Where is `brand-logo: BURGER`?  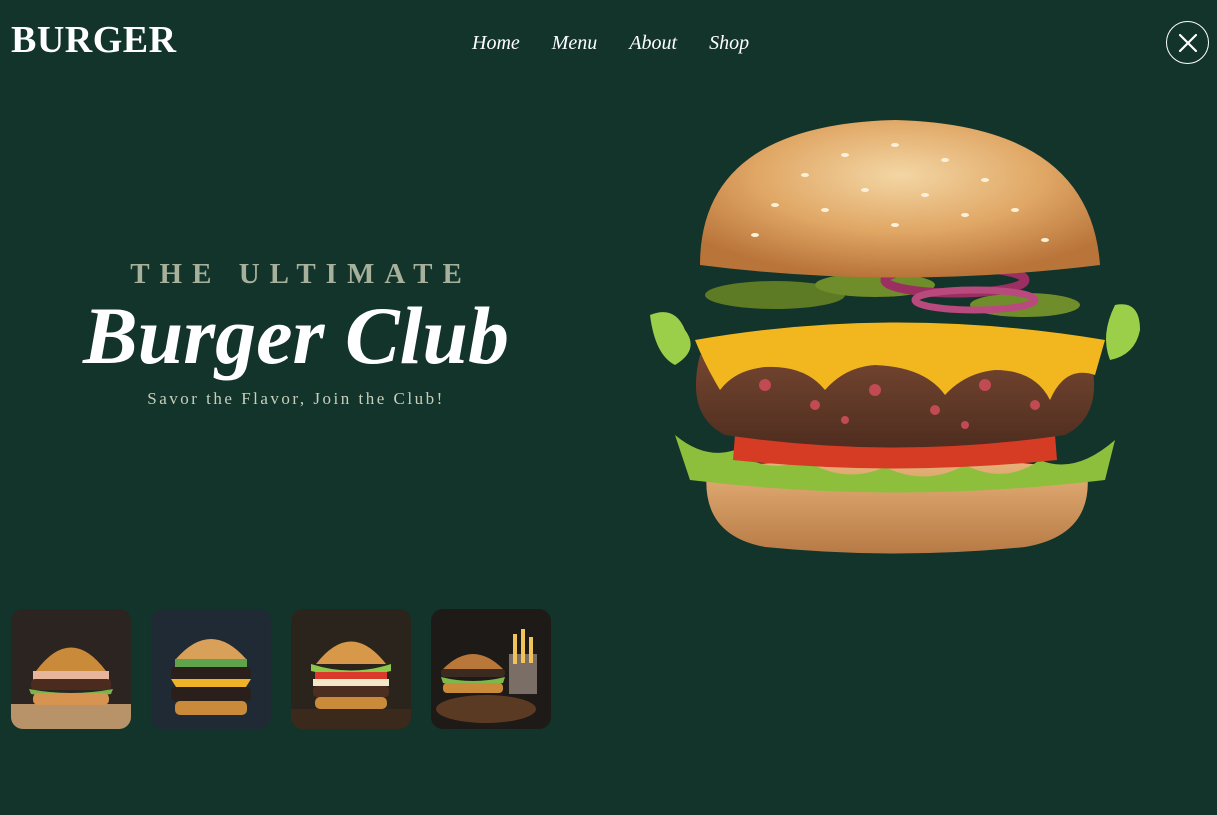
brand-logo: BURGER is located at coordinates (94, 40).